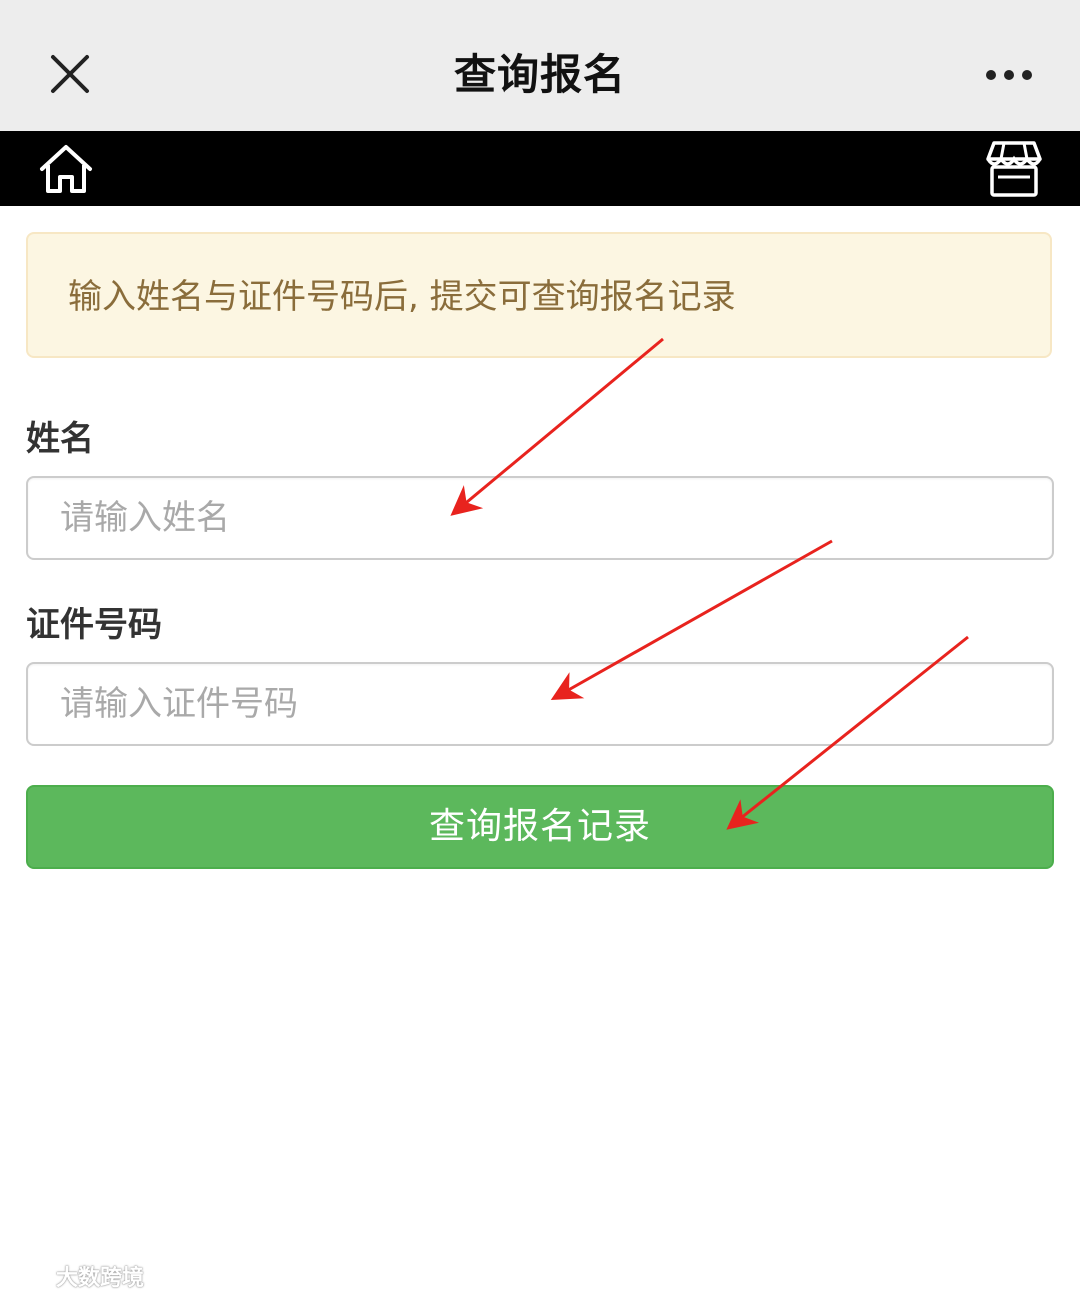 The image size is (1080, 1297). I want to click on notice-alert: 输入姓名与证件号码后, 提交可查询报名记录, so click(539, 295).